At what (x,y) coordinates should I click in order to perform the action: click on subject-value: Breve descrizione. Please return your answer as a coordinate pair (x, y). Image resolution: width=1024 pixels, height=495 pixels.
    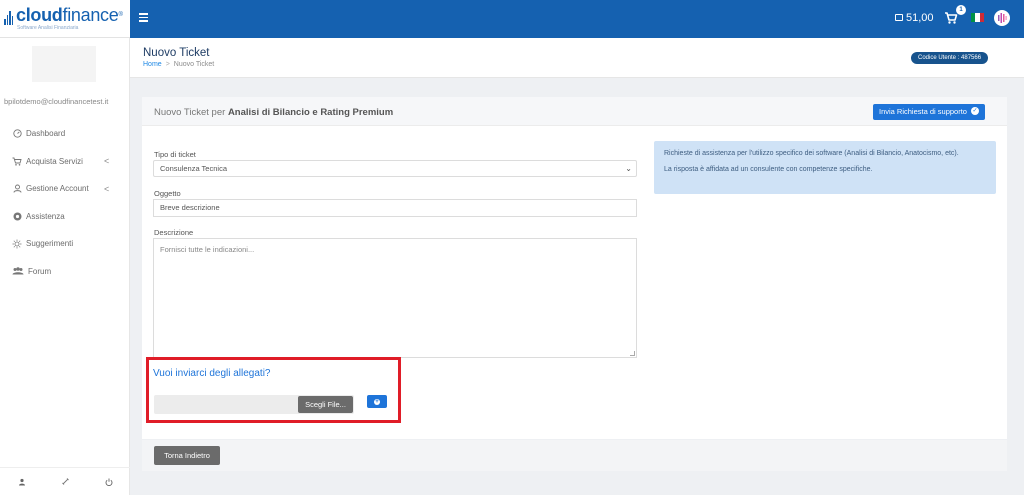
    Looking at the image, I should click on (190, 207).